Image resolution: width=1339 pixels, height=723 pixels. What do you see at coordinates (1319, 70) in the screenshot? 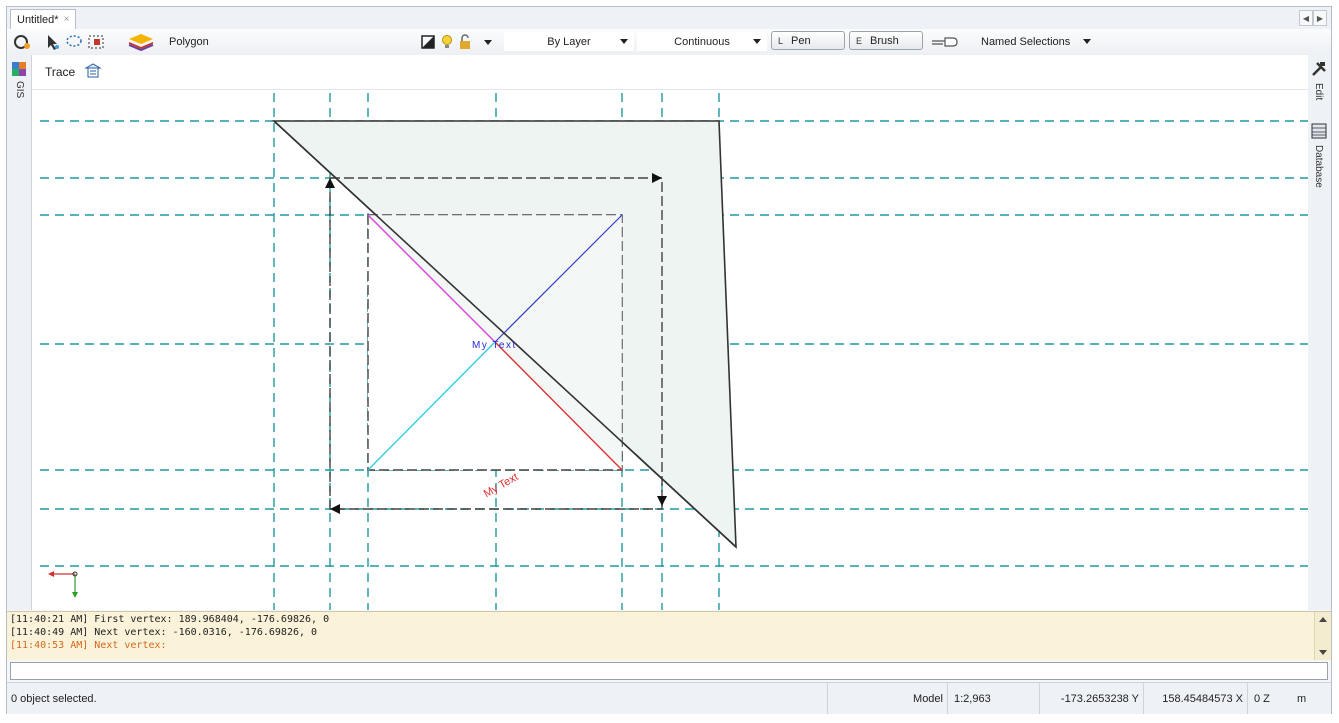
I see `edit-tools-icon` at bounding box center [1319, 70].